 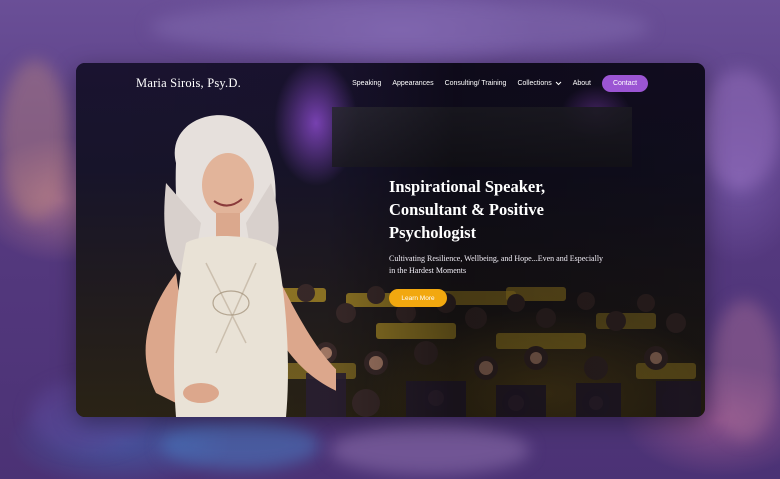 I want to click on nav-item-collections: Collections, so click(x=539, y=83).